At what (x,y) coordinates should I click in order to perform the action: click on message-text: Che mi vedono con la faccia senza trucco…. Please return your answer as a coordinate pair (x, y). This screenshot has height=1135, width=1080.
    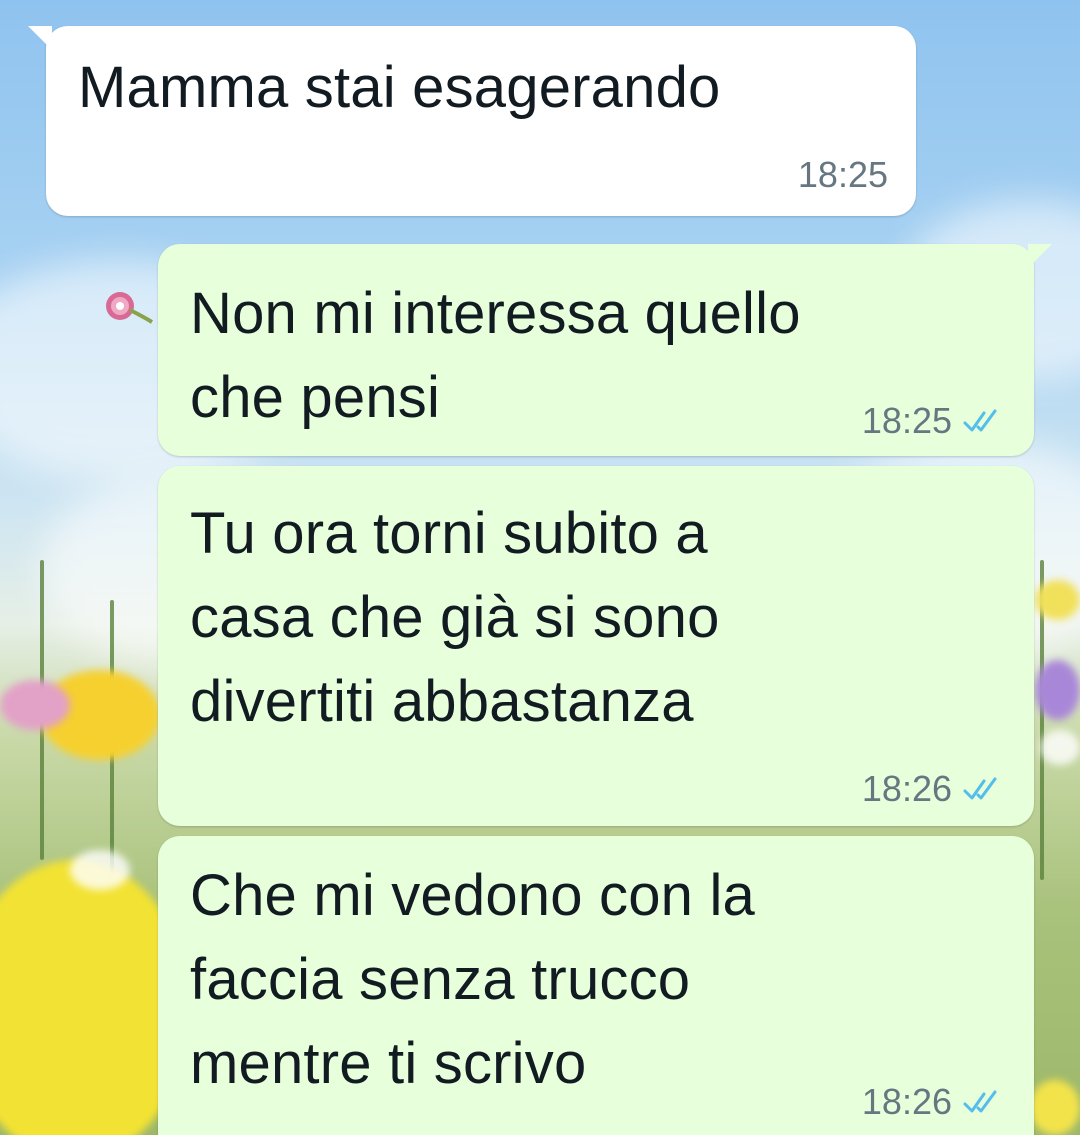
    Looking at the image, I should click on (472, 979).